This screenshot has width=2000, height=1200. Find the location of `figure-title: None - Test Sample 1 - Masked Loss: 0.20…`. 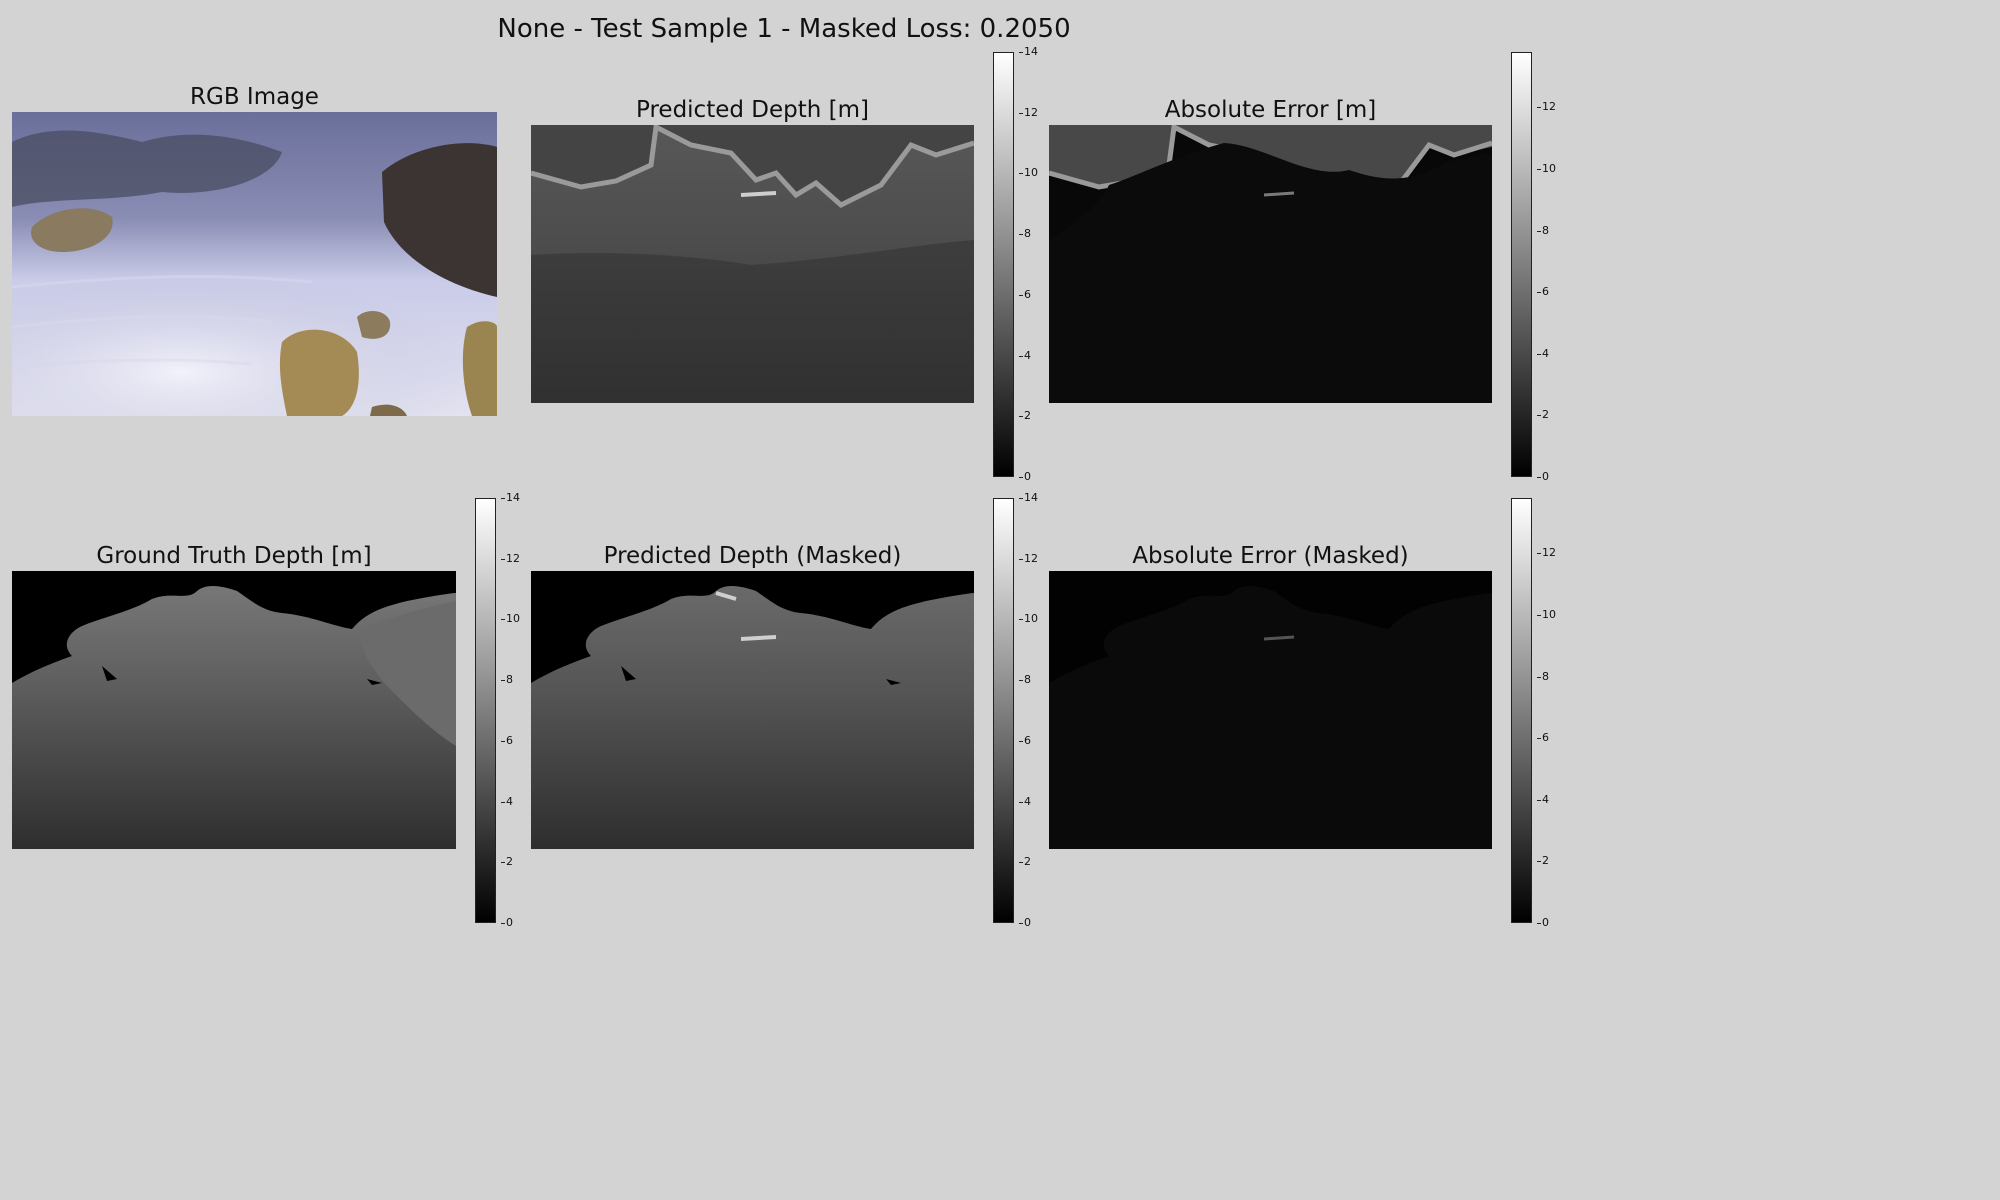

figure-title: None - Test Sample 1 - Masked Loss: 0.20… is located at coordinates (784, 29).